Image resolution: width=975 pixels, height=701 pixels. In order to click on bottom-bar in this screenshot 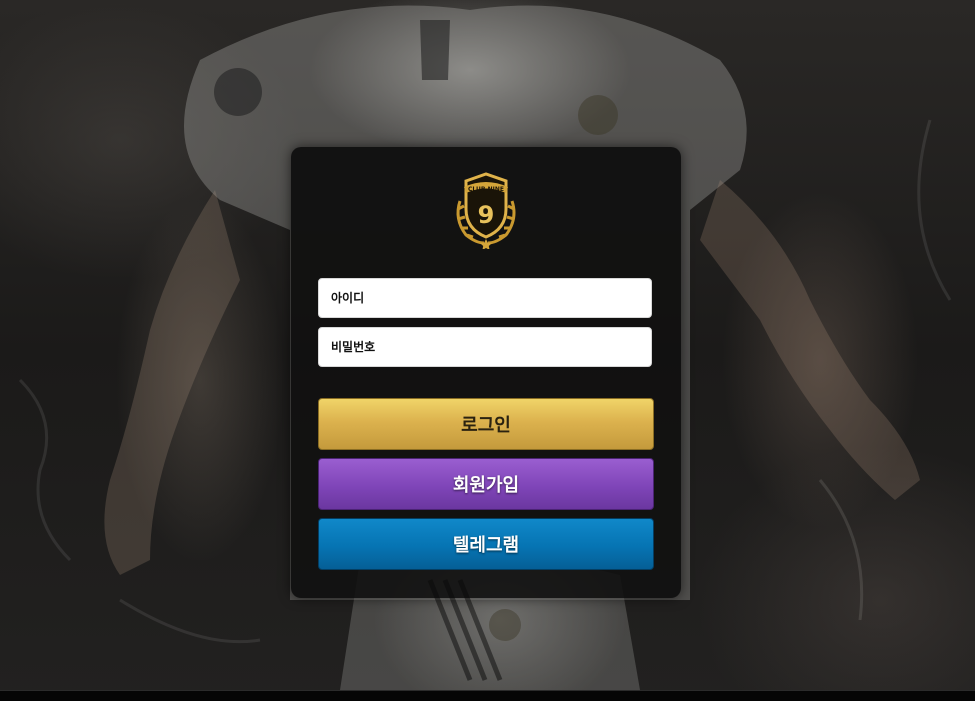, I will do `click(487, 695)`.